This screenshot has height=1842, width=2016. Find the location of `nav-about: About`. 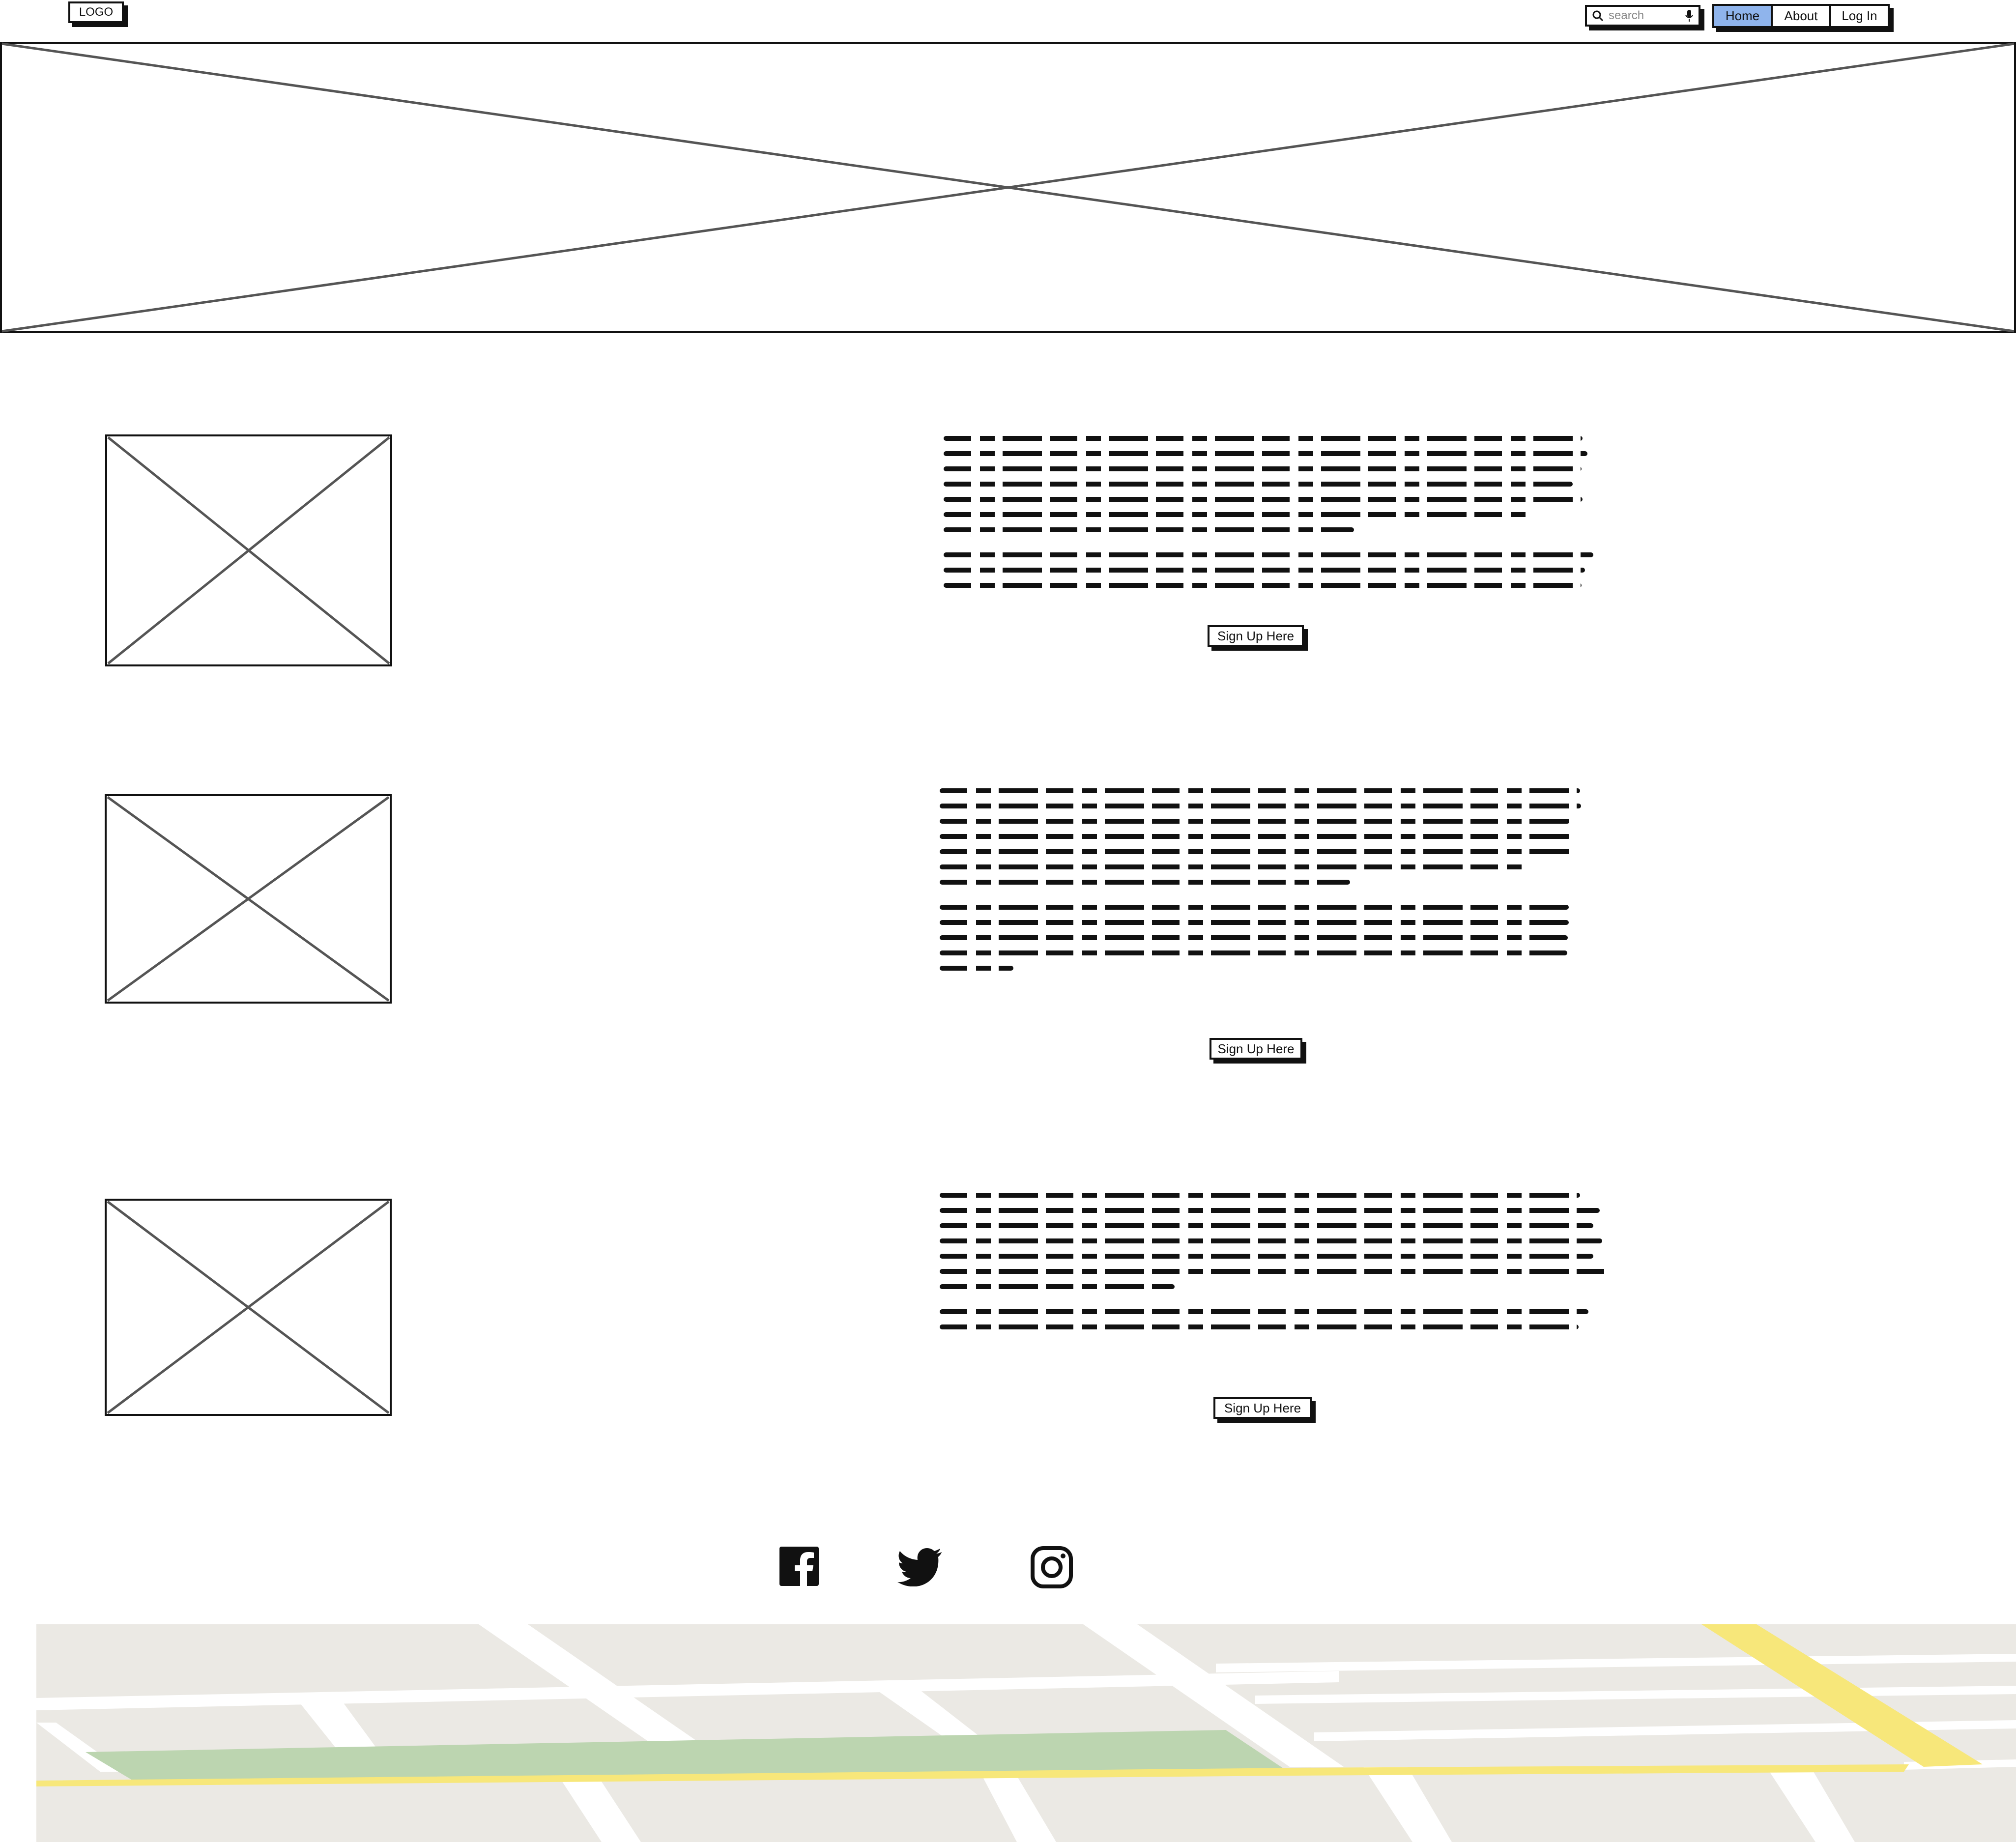

nav-about: About is located at coordinates (1802, 16).